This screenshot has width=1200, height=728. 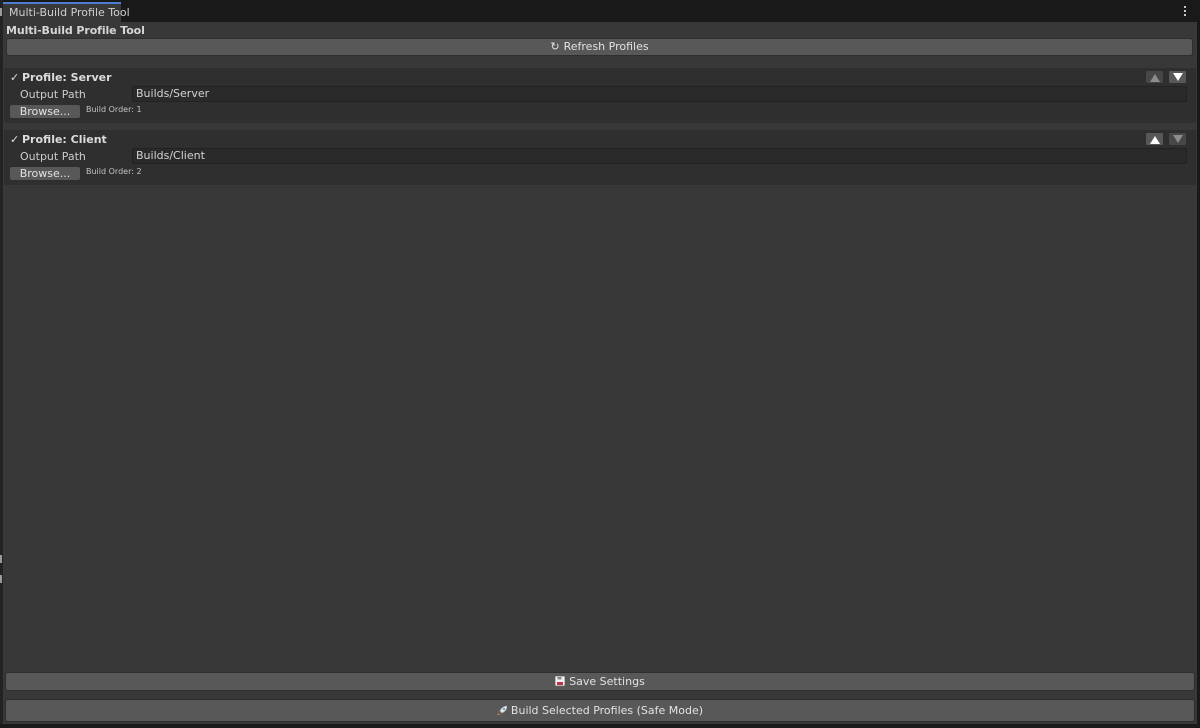 I want to click on output-path-field: Builds/Client, so click(x=659, y=156).